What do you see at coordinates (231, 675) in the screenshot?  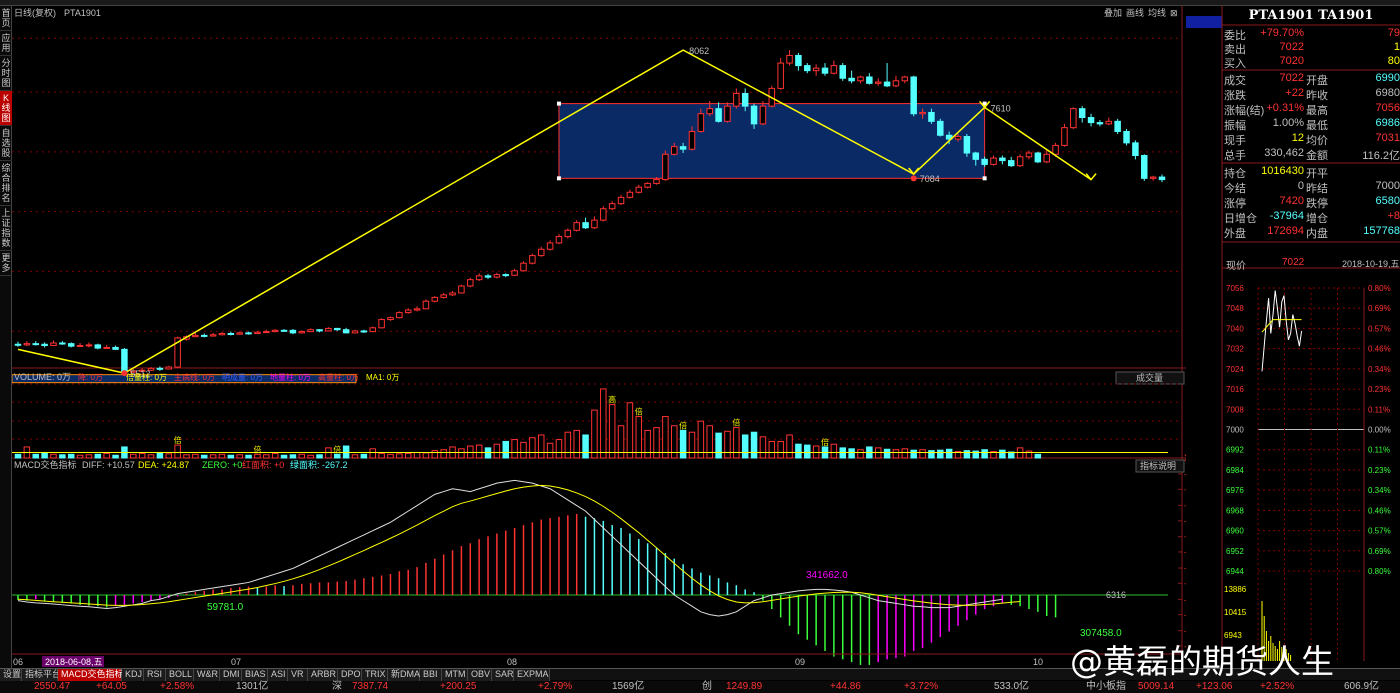 I see `tab-7: DMI` at bounding box center [231, 675].